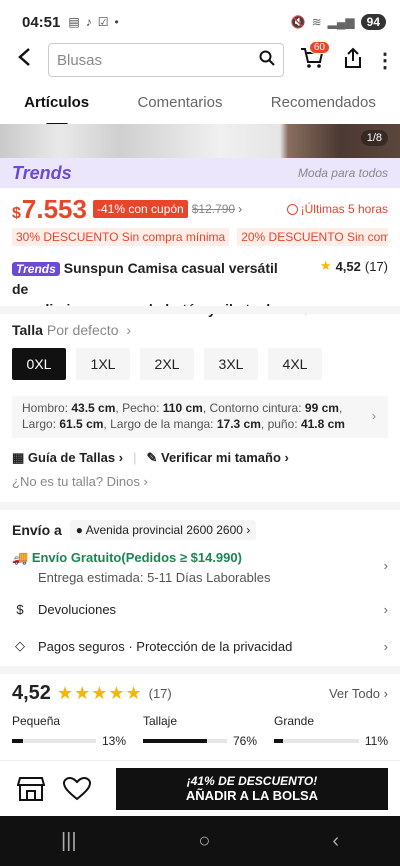 The image size is (400, 866). What do you see at coordinates (67, 458) in the screenshot?
I see `size-guide-link: ▦ Guía de Tallas ›` at bounding box center [67, 458].